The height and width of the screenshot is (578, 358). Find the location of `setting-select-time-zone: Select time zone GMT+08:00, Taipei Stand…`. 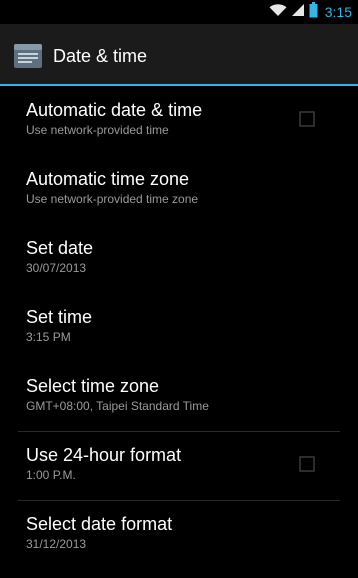

setting-select-time-zone: Select time zone GMT+08:00, Taipei Stand… is located at coordinates (179, 396).